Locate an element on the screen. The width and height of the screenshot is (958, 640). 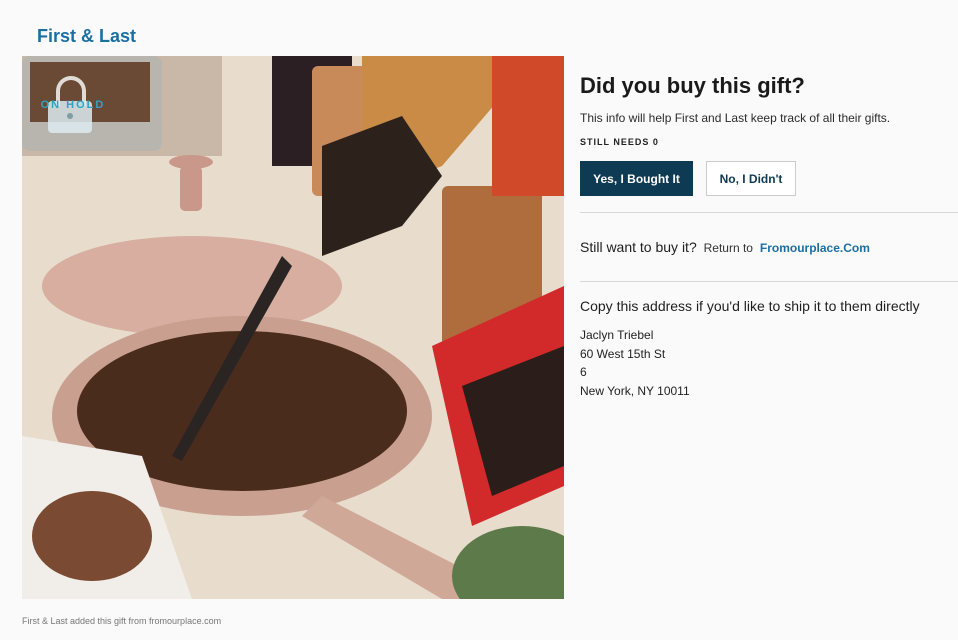
address-city: New York, NY 10011 is located at coordinates (635, 390).